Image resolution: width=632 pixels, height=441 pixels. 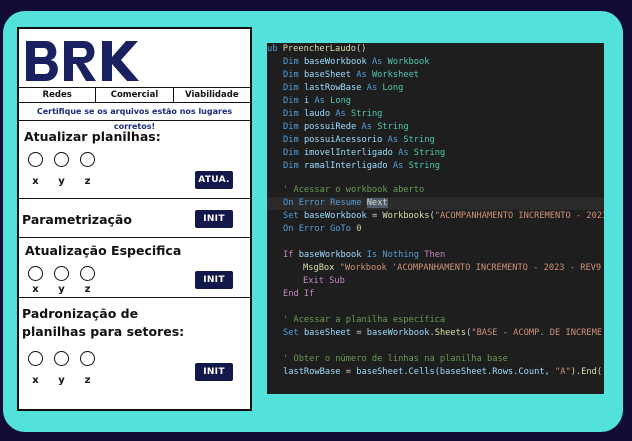 I want to click on padronizacao-init-button: INIT, so click(x=214, y=372).